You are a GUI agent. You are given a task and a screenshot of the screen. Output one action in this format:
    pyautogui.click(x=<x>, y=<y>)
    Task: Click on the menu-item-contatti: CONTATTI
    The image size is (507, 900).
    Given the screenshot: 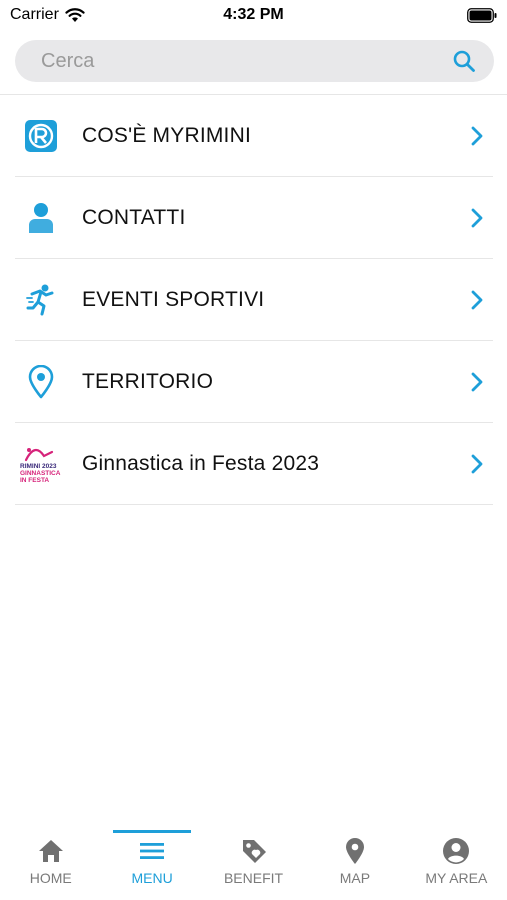 What is the action you would take?
    pyautogui.click(x=253, y=218)
    